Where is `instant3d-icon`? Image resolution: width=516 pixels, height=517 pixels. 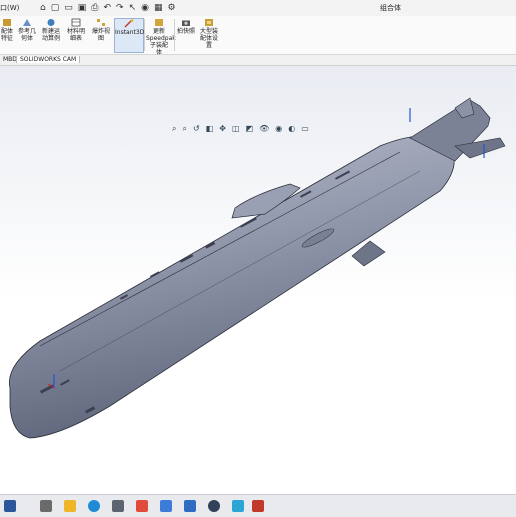
instant3d-icon is located at coordinates (129, 23).